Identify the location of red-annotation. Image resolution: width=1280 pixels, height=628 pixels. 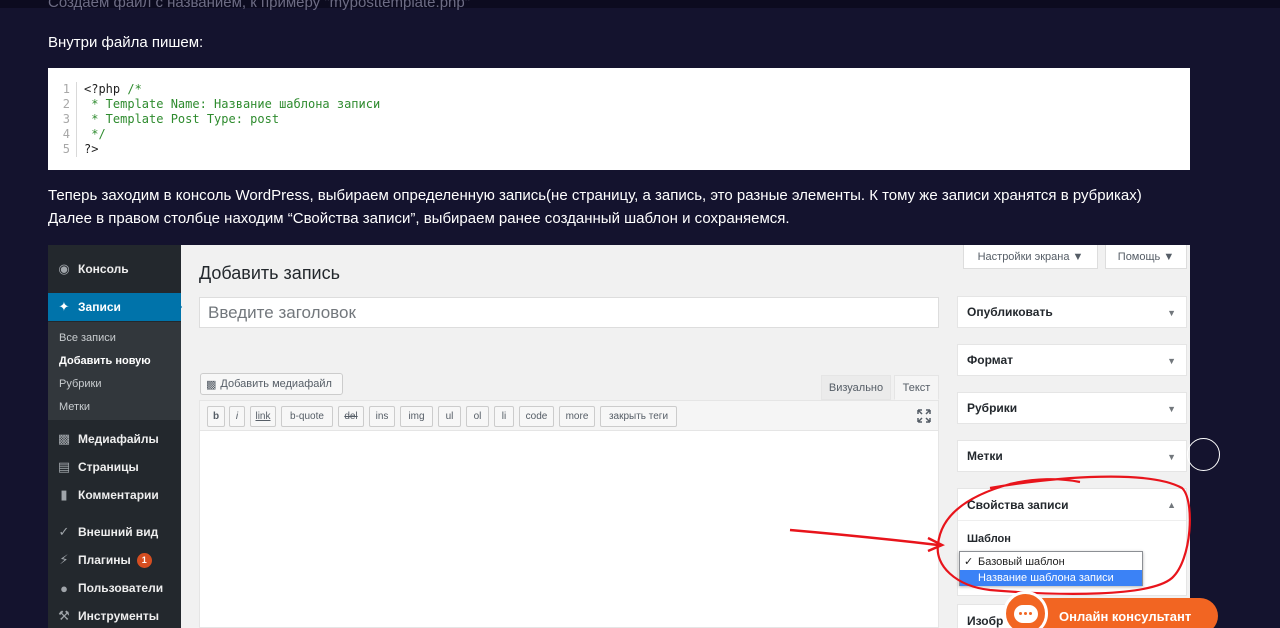
(990, 535).